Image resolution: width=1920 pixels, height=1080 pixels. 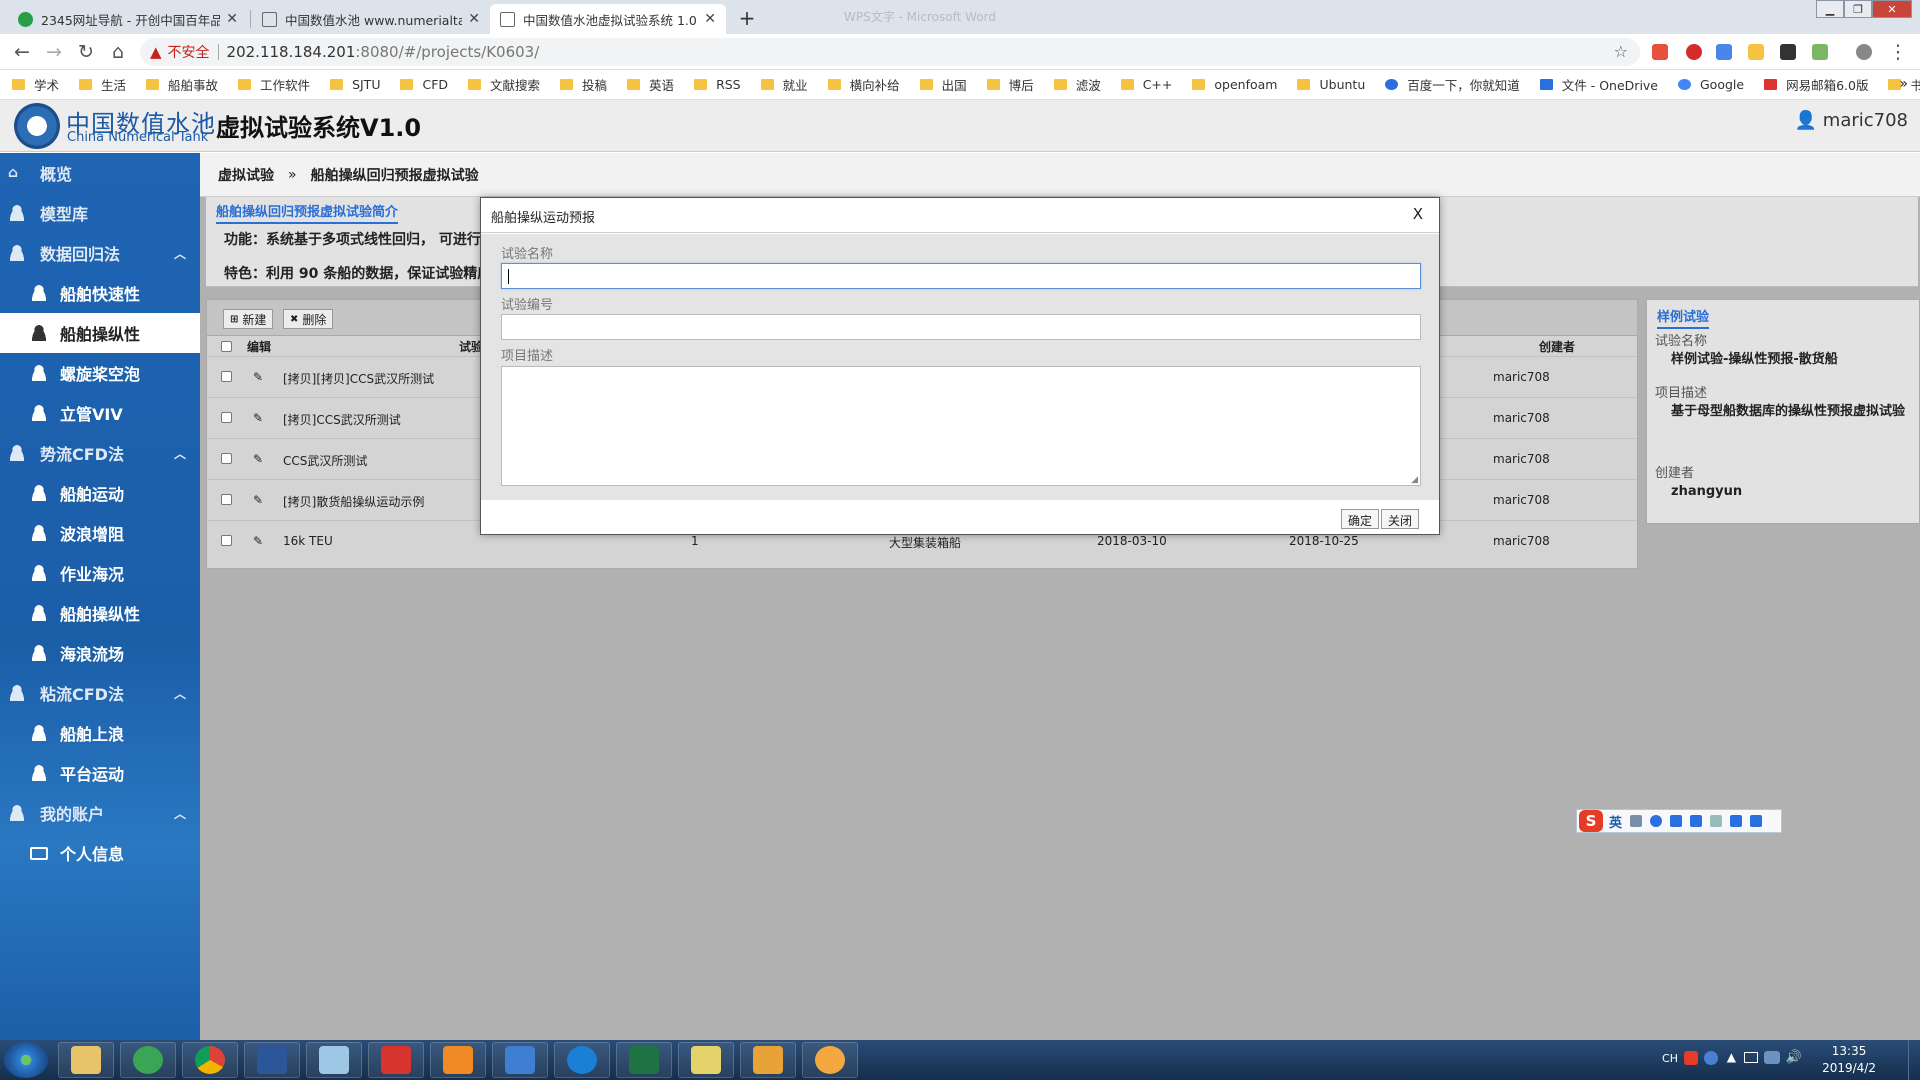 What do you see at coordinates (100, 413) in the screenshot?
I see `sidebar-item-riser-viv: 立管VIV` at bounding box center [100, 413].